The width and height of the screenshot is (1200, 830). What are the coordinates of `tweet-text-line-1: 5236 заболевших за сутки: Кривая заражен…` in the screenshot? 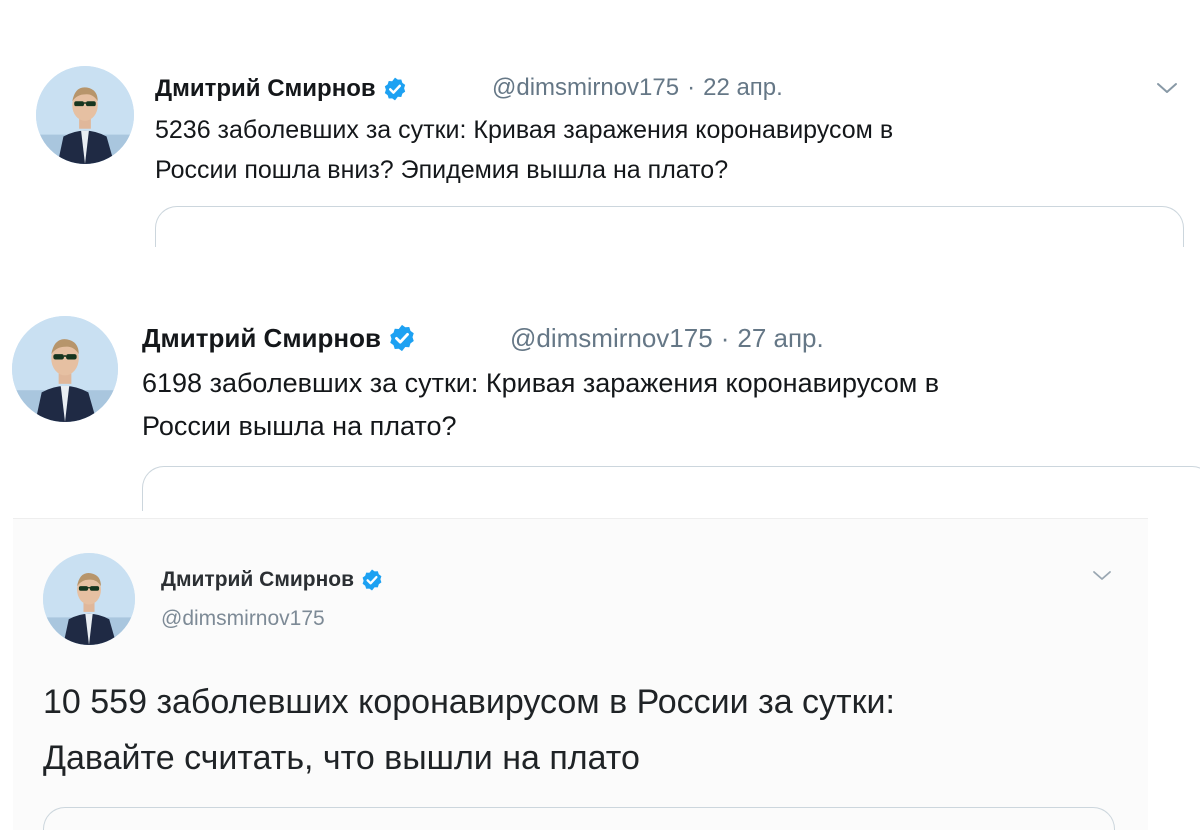 It's located at (524, 130).